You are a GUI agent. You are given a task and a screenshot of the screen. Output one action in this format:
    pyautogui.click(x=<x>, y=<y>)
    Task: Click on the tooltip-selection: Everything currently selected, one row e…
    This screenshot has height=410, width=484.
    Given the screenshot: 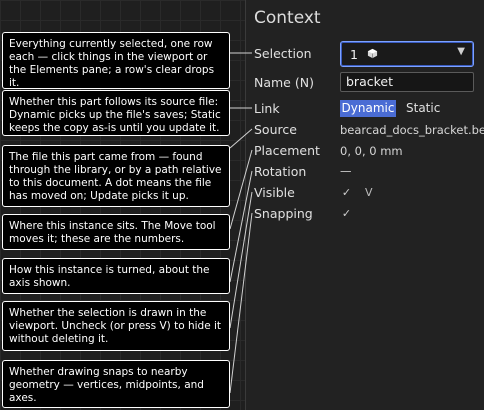 What is the action you would take?
    pyautogui.click(x=116, y=60)
    